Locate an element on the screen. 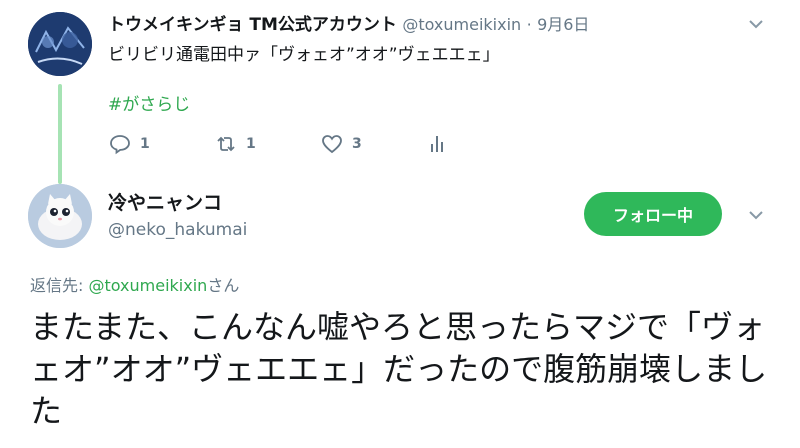 Image resolution: width=800 pixels, height=448 pixels. goldfish-avatar-image is located at coordinates (60, 44).